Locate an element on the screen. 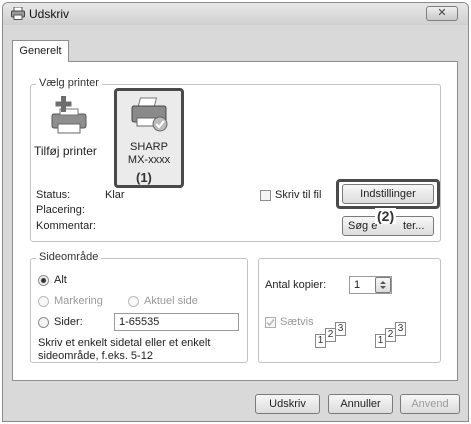 The image size is (471, 424). print-button: Udskriv is located at coordinates (287, 404).